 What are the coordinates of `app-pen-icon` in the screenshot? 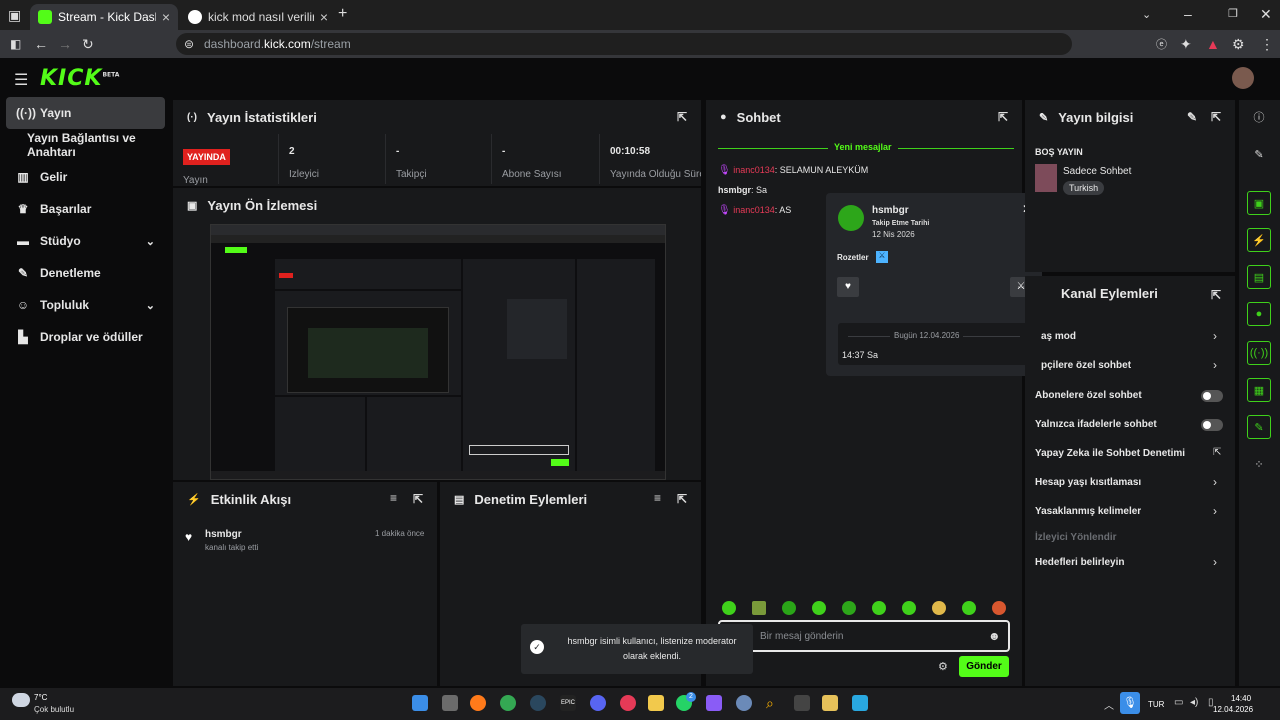 It's located at (830, 703).